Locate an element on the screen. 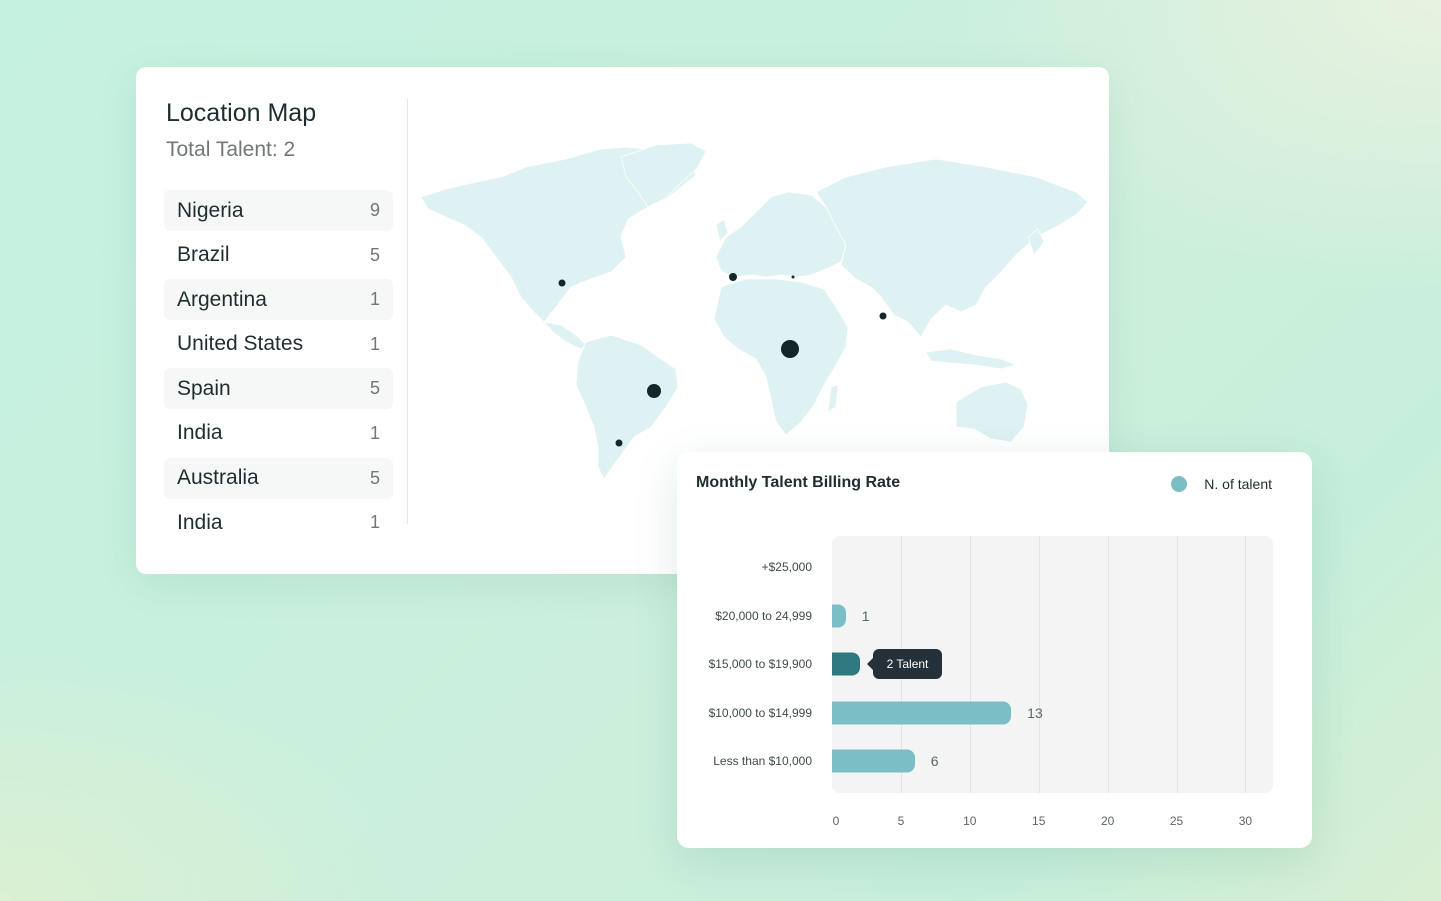  legend-label: N. of talent is located at coordinates (1238, 484).